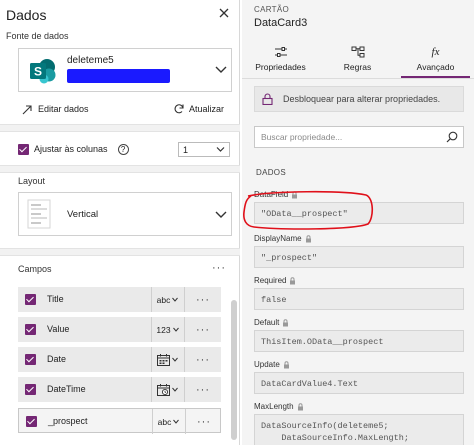 This screenshot has height=445, width=474. I want to click on property-label: MaxLength, so click(279, 406).